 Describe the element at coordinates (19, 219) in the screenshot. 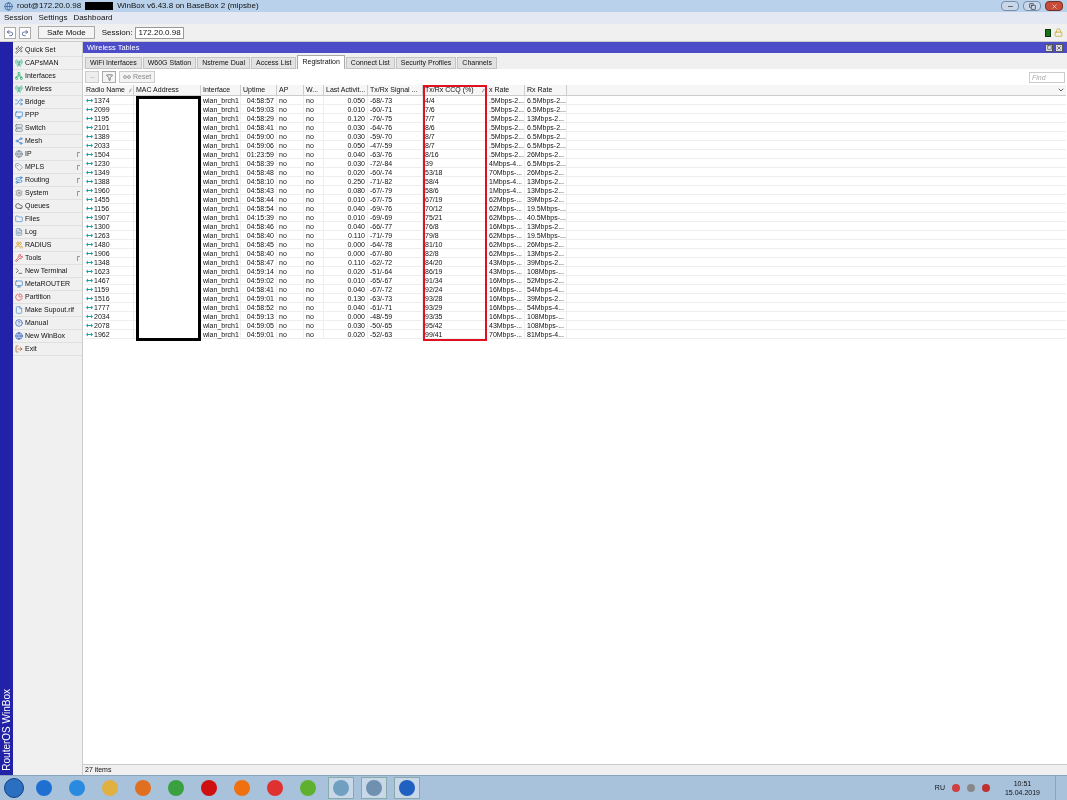

I see `folder-icon` at that location.